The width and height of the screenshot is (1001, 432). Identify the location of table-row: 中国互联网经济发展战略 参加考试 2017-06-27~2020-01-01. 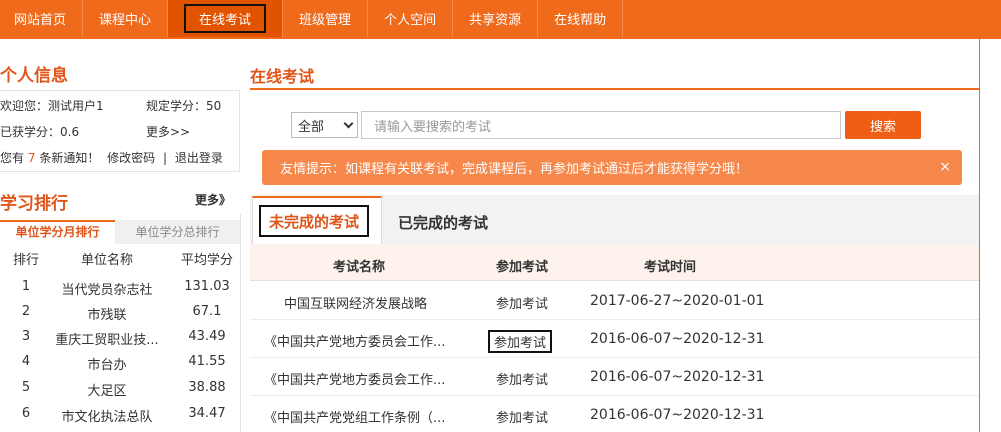
(614, 301).